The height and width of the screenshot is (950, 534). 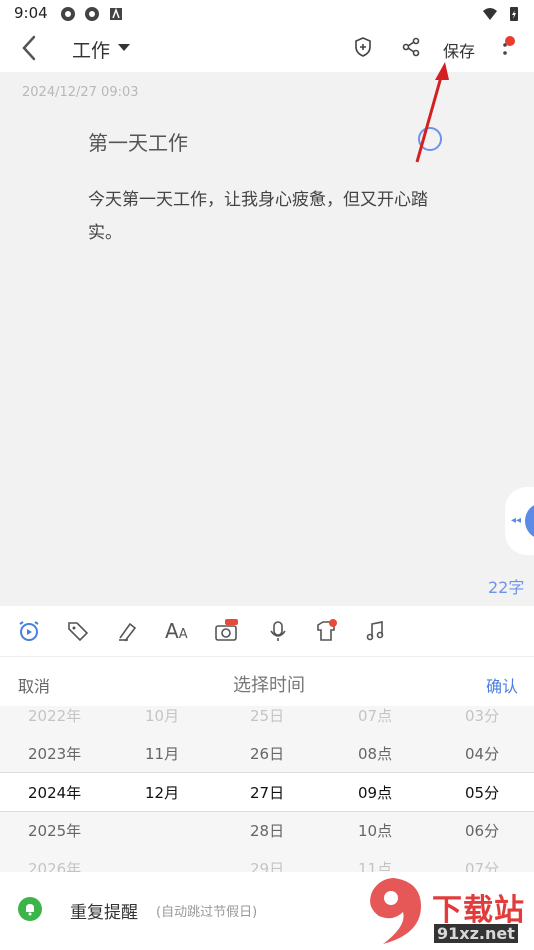 I want to click on day-cell: 26日, so click(x=267, y=753).